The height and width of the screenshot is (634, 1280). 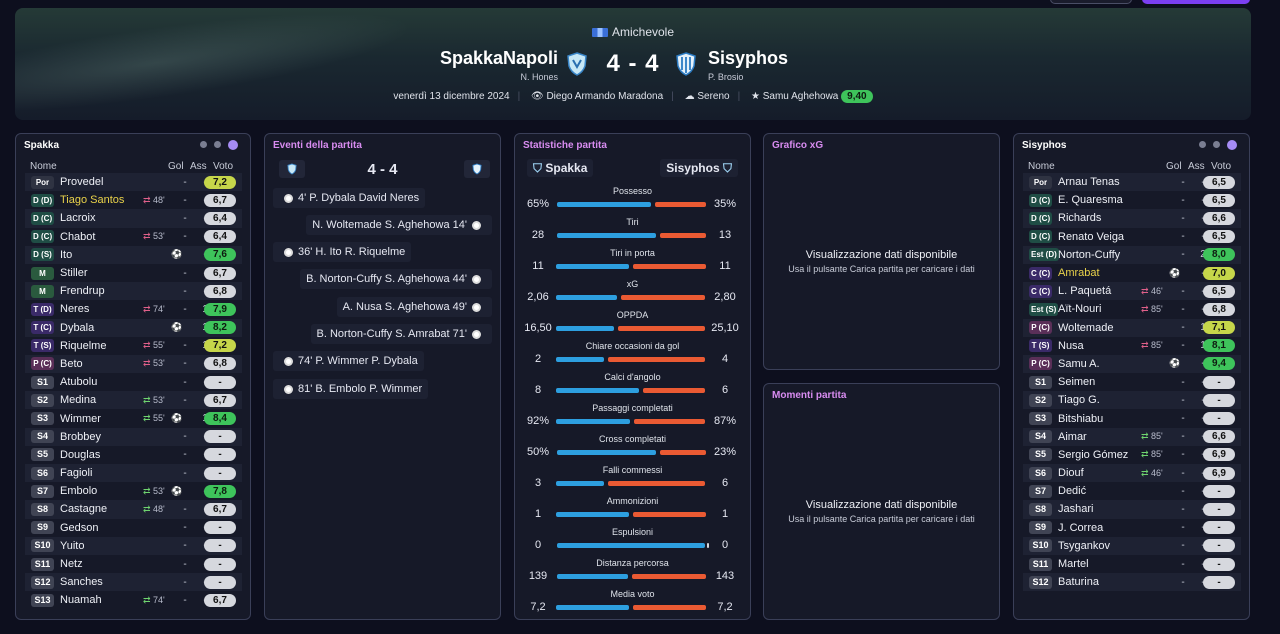 What do you see at coordinates (83, 346) in the screenshot?
I see `player-name: Riquelme` at bounding box center [83, 346].